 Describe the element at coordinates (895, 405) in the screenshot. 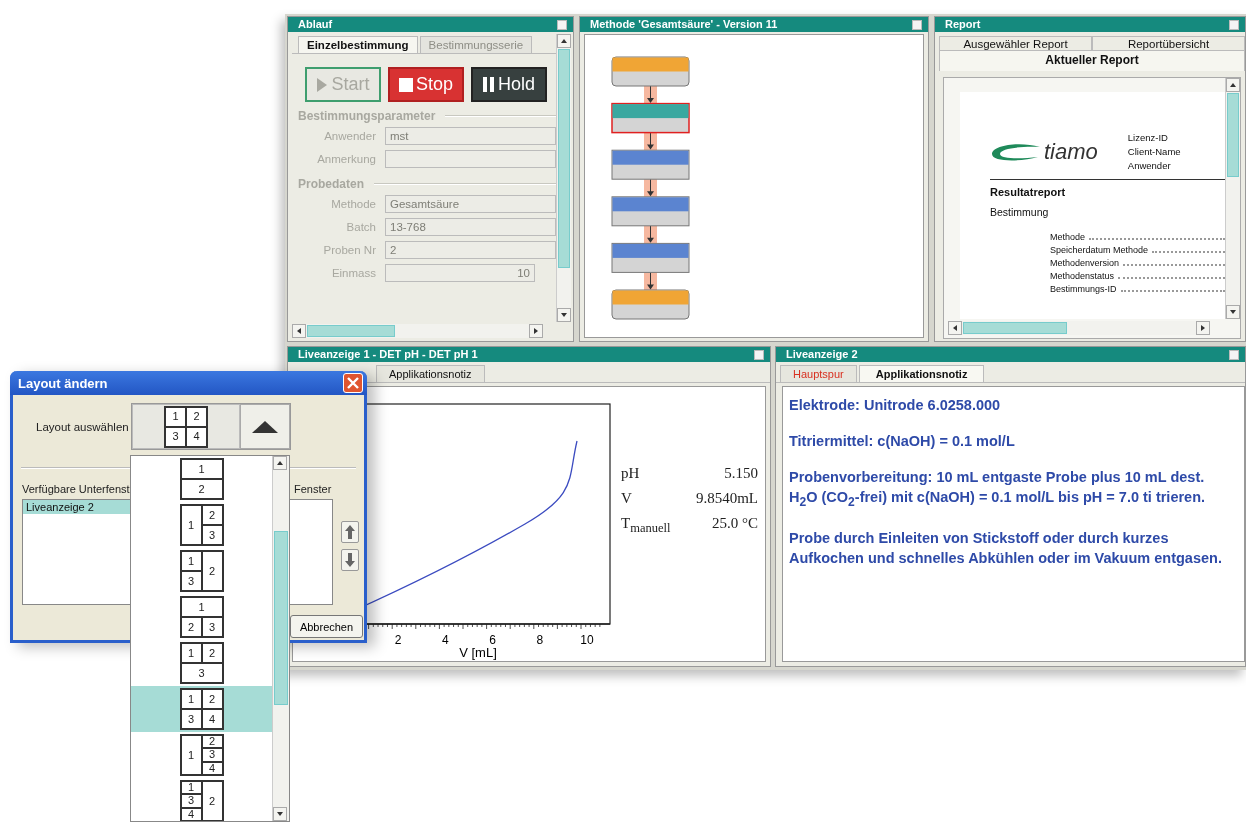

I see `note-paragraph: Elektrode: Unitrode 6.0258.000` at that location.